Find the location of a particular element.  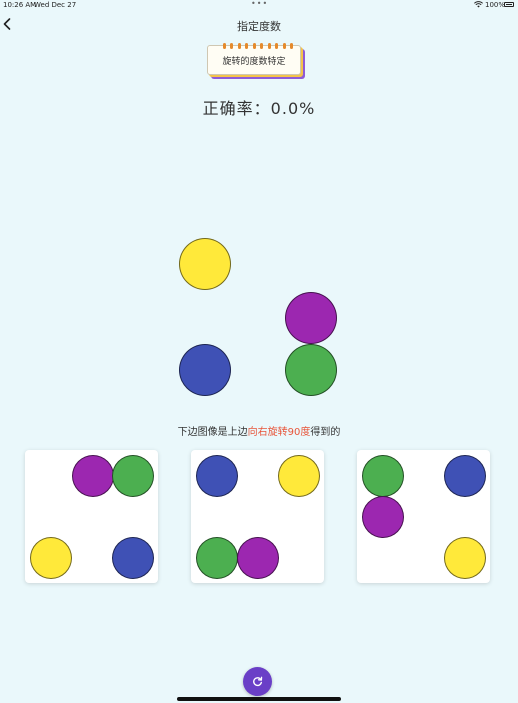

mode-card: 旋转的度数特定 is located at coordinates (257, 62).